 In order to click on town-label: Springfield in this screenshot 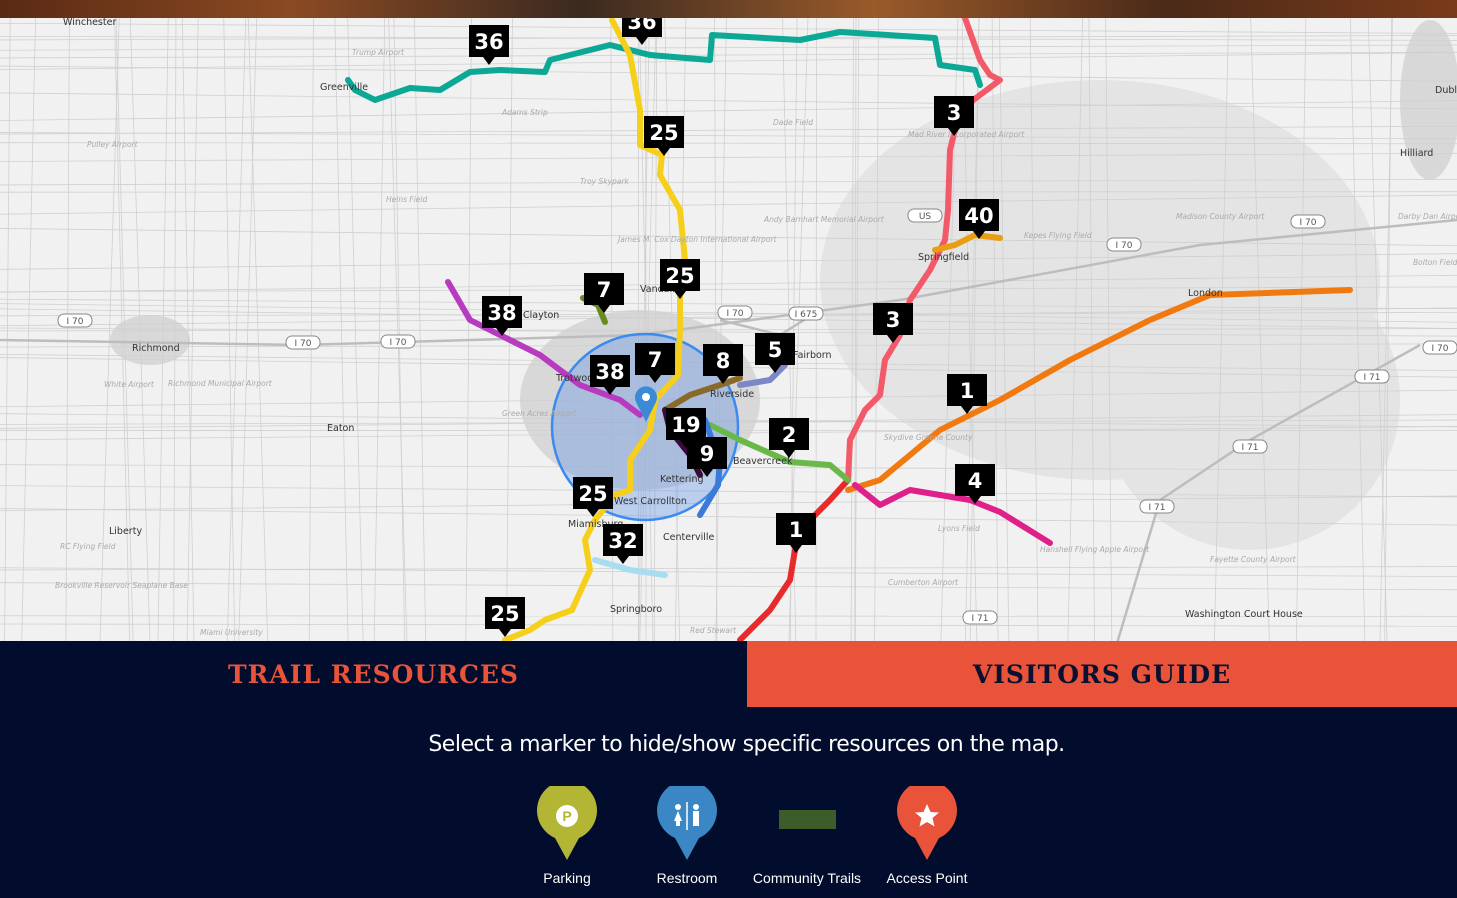, I will do `click(943, 257)`.